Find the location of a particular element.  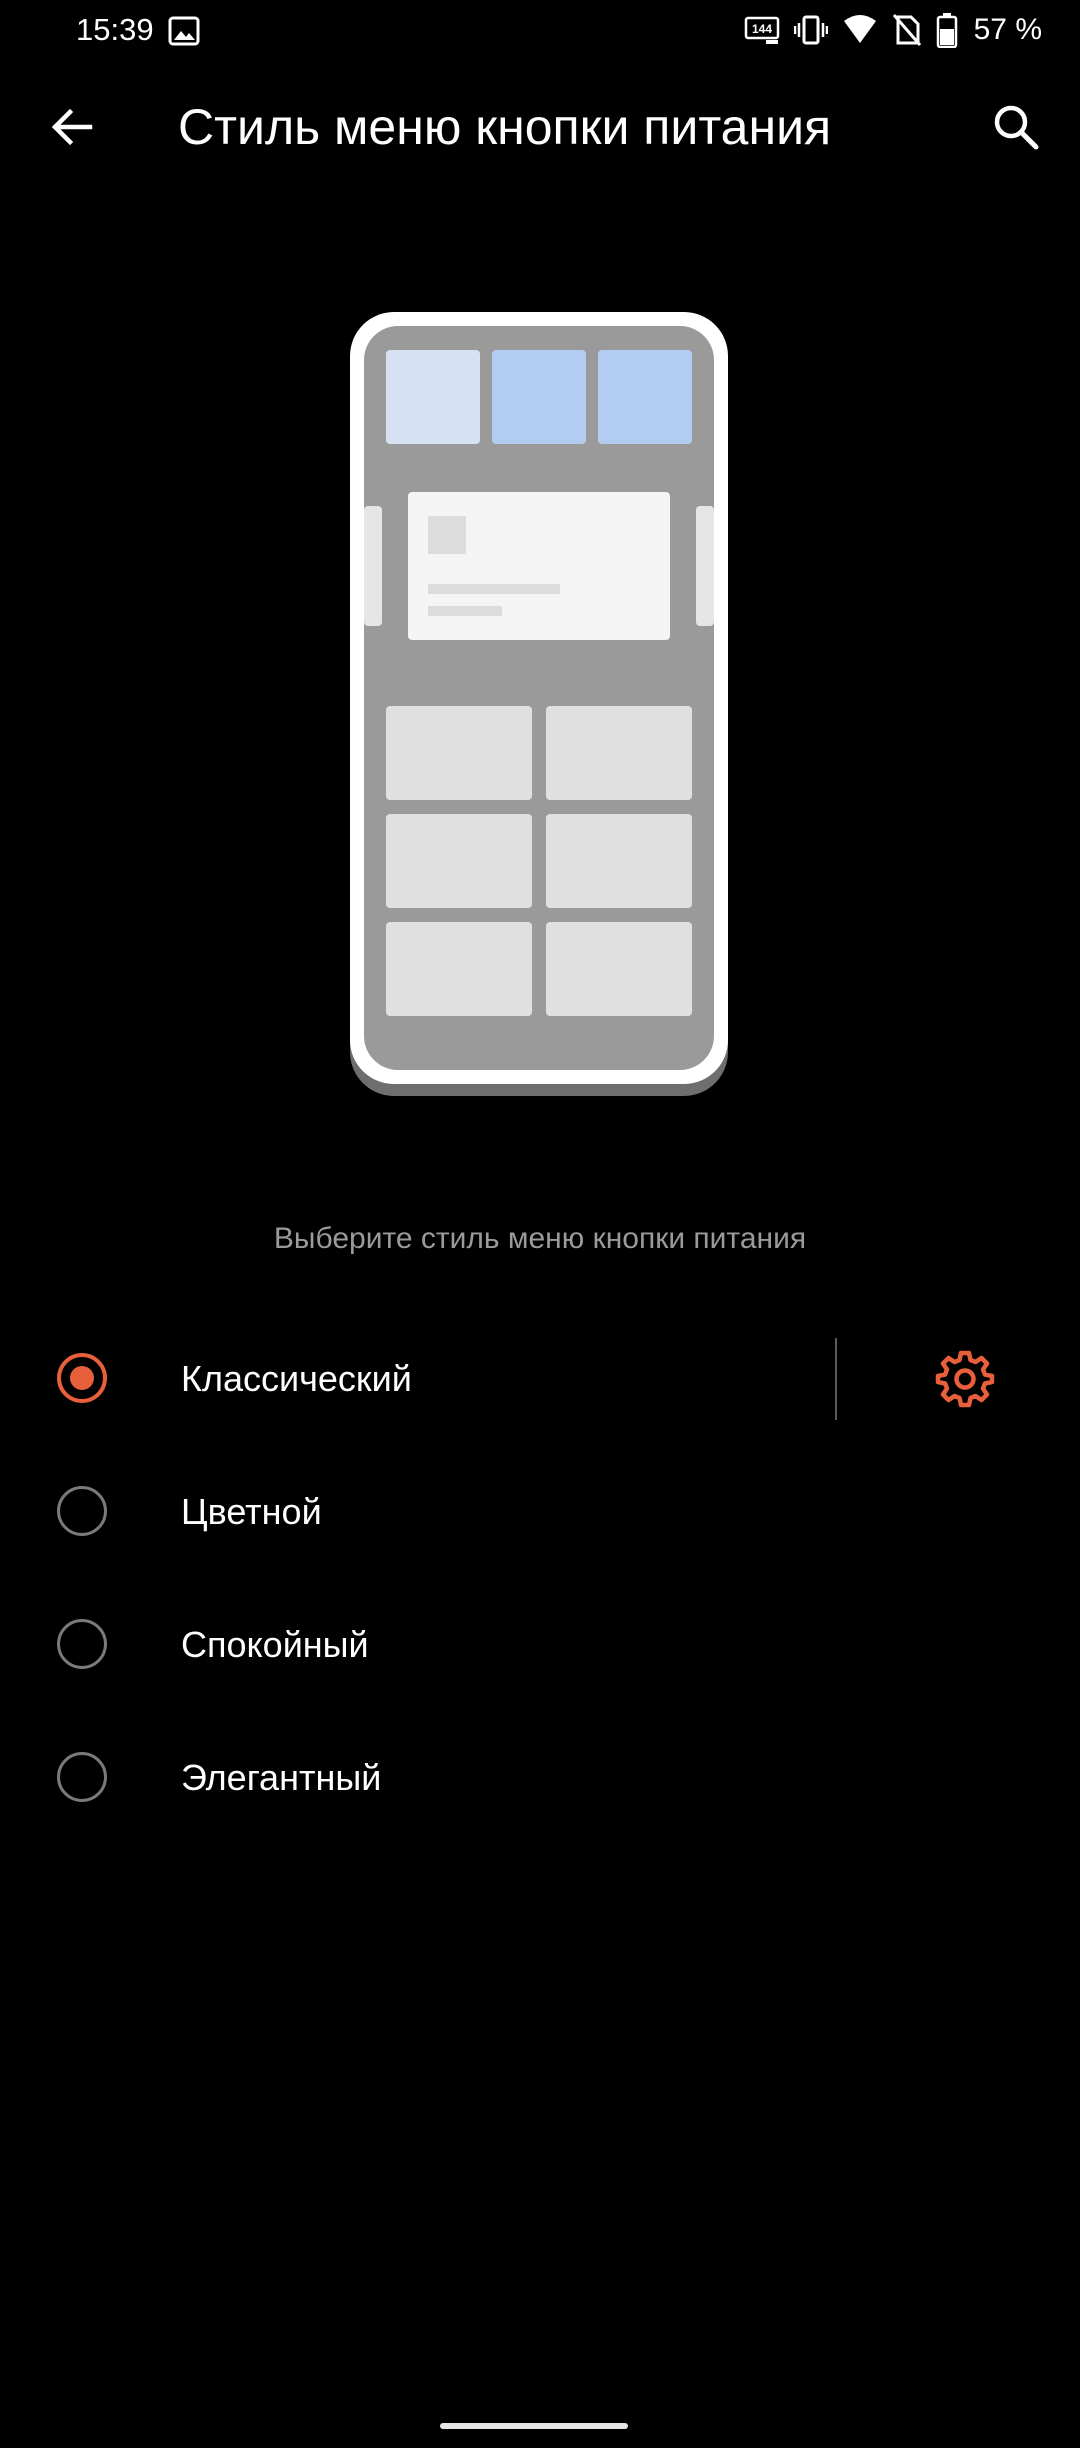

radio-calm is located at coordinates (82, 1644).